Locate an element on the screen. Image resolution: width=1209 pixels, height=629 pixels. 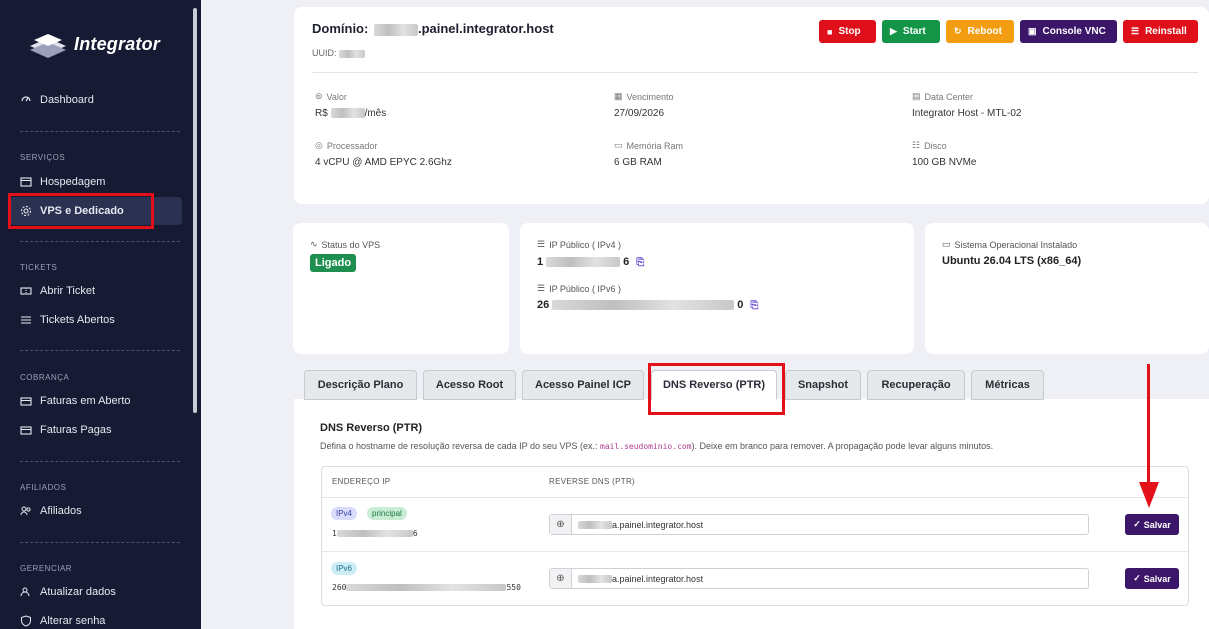
ptr-input-ipv4: ⊕ a.painel.integrator.host is located at coordinates (819, 524).